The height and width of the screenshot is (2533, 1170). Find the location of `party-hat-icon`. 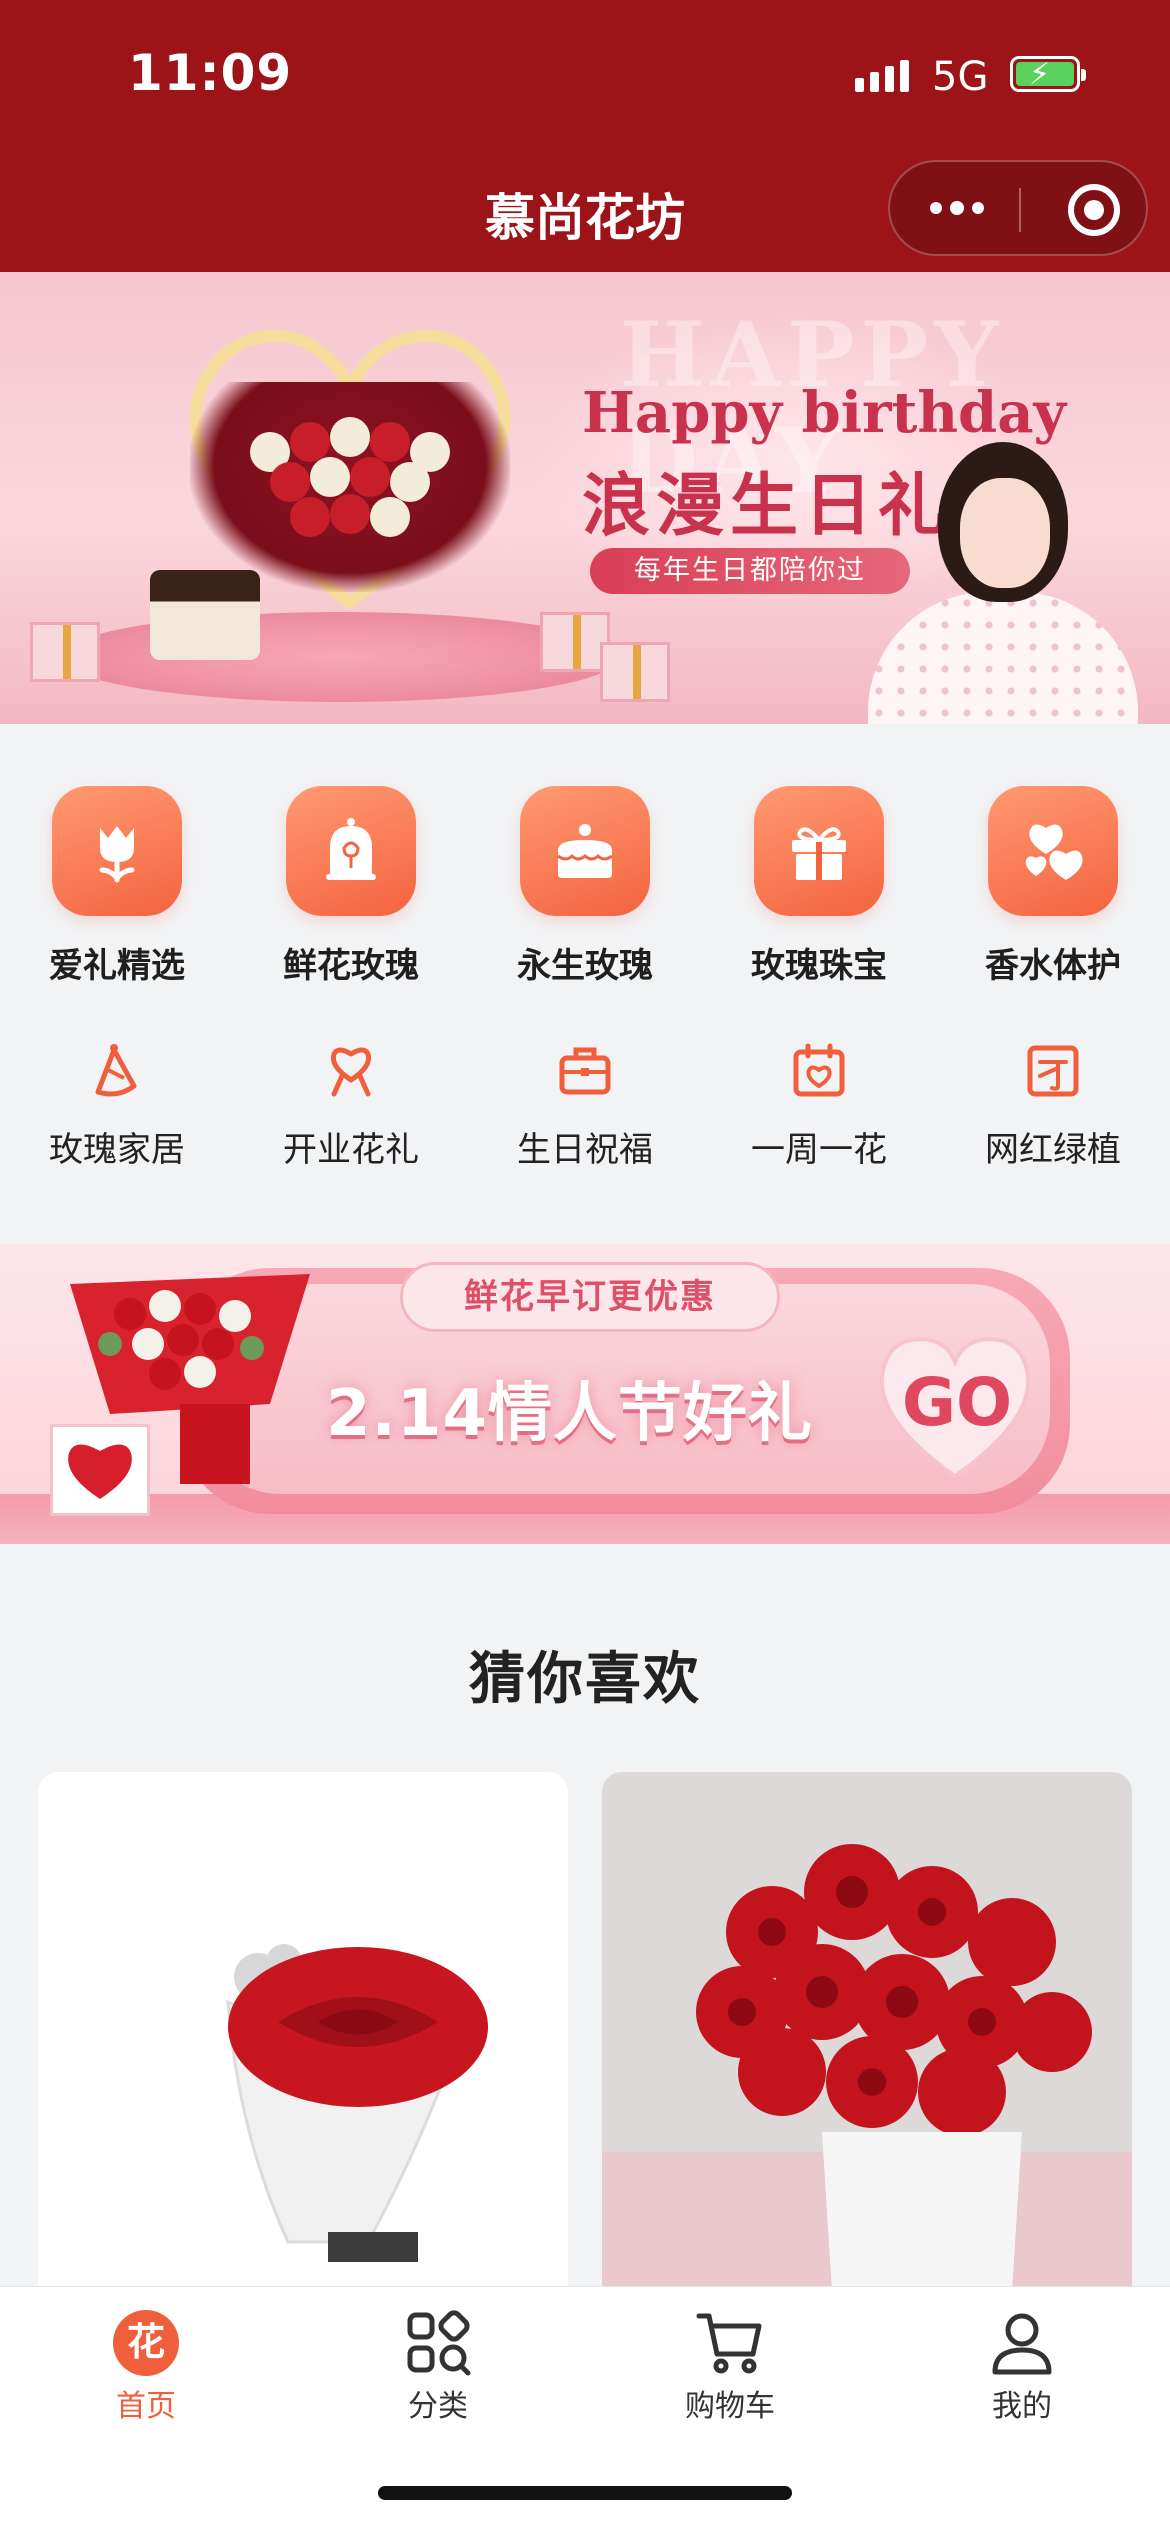

party-hat-icon is located at coordinates (117, 1071).